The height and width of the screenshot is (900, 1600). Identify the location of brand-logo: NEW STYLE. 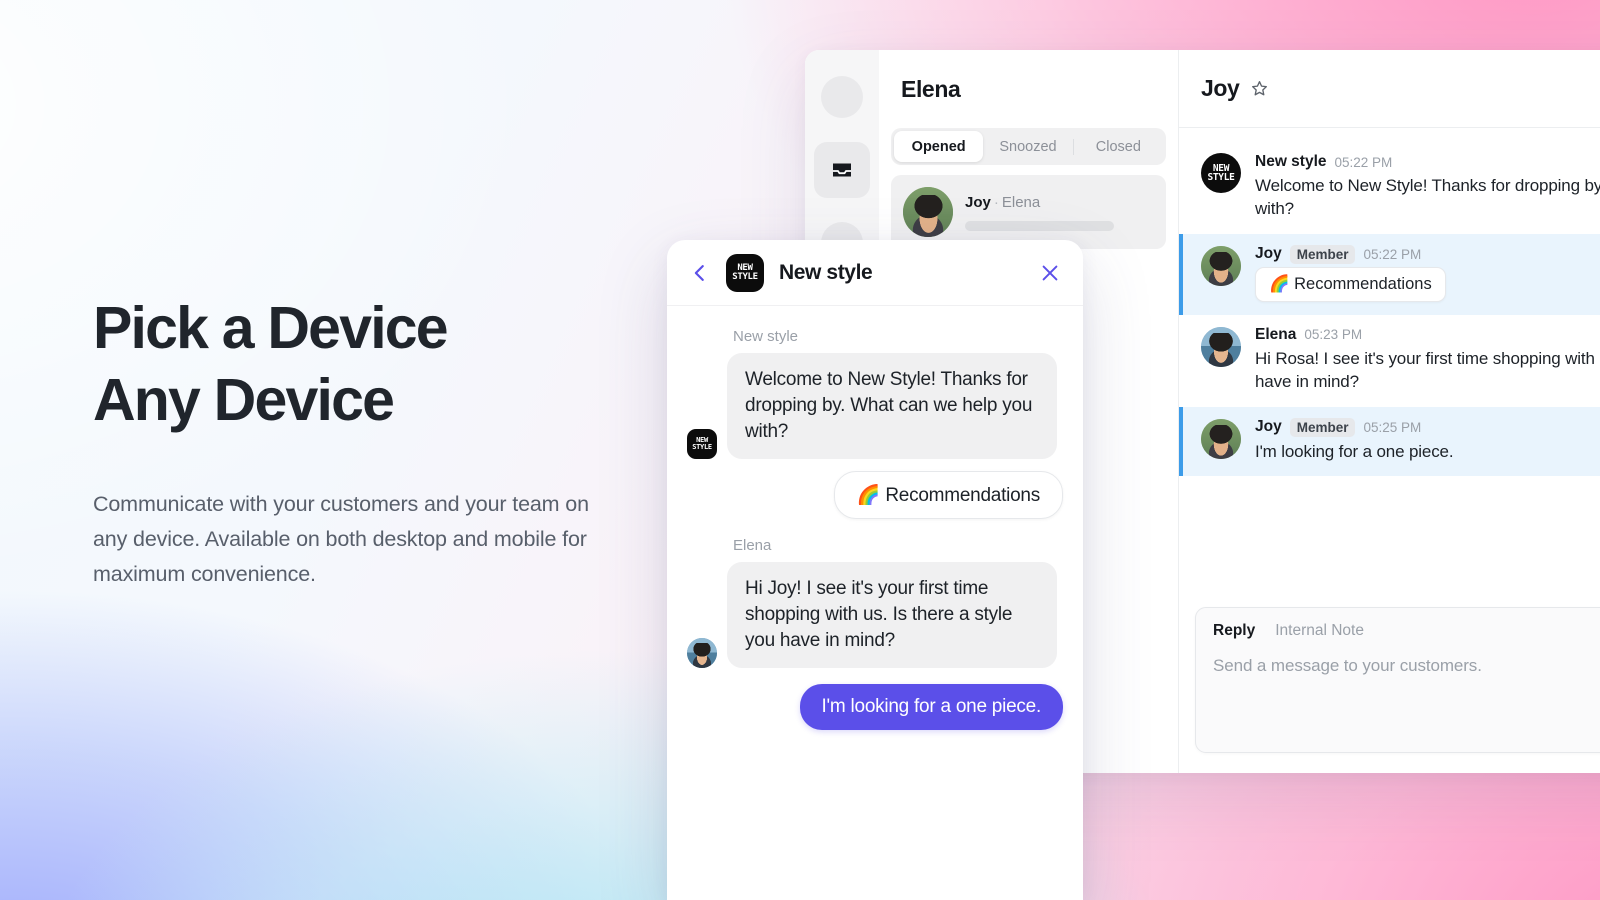
(745, 272).